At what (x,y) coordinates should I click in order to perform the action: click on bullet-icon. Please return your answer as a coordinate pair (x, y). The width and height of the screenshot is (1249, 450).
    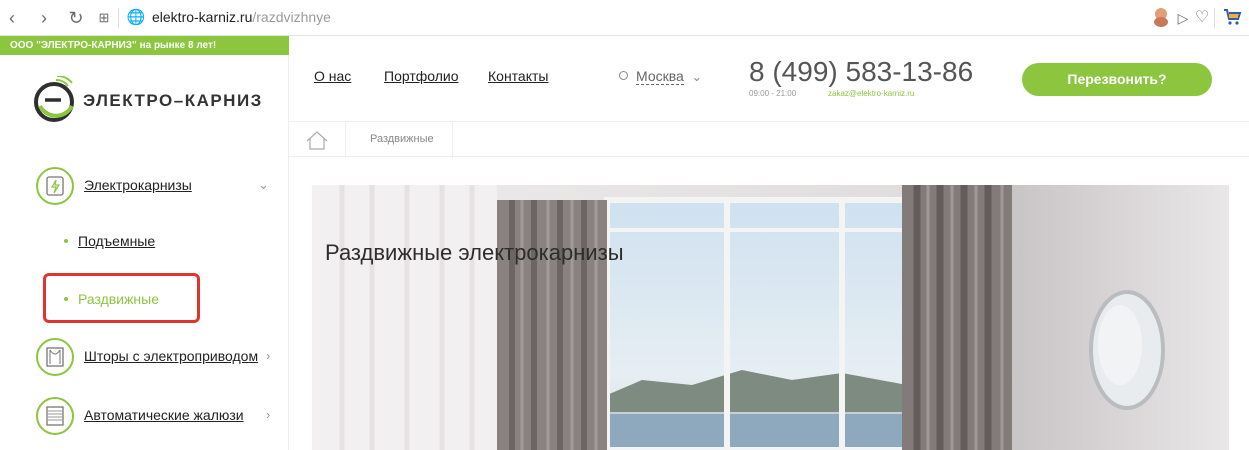
    Looking at the image, I should click on (66, 241).